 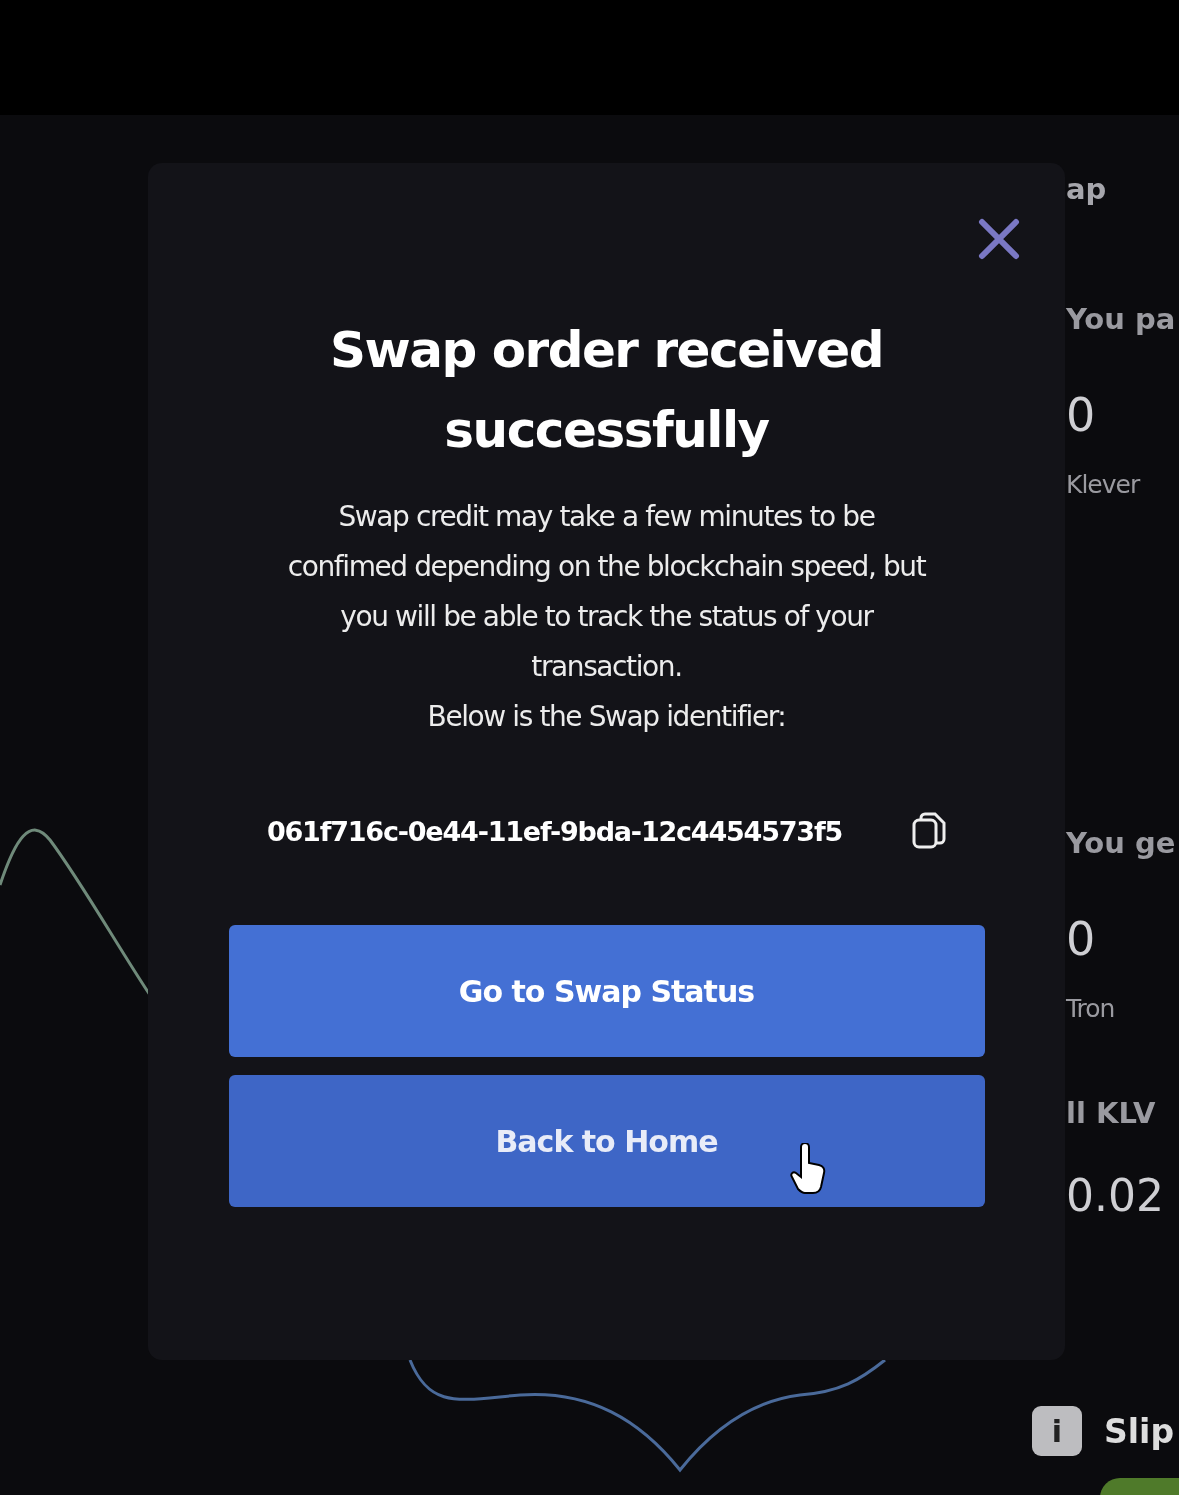 I want to click on dialog-button: Go to Swap Status, so click(x=606, y=991).